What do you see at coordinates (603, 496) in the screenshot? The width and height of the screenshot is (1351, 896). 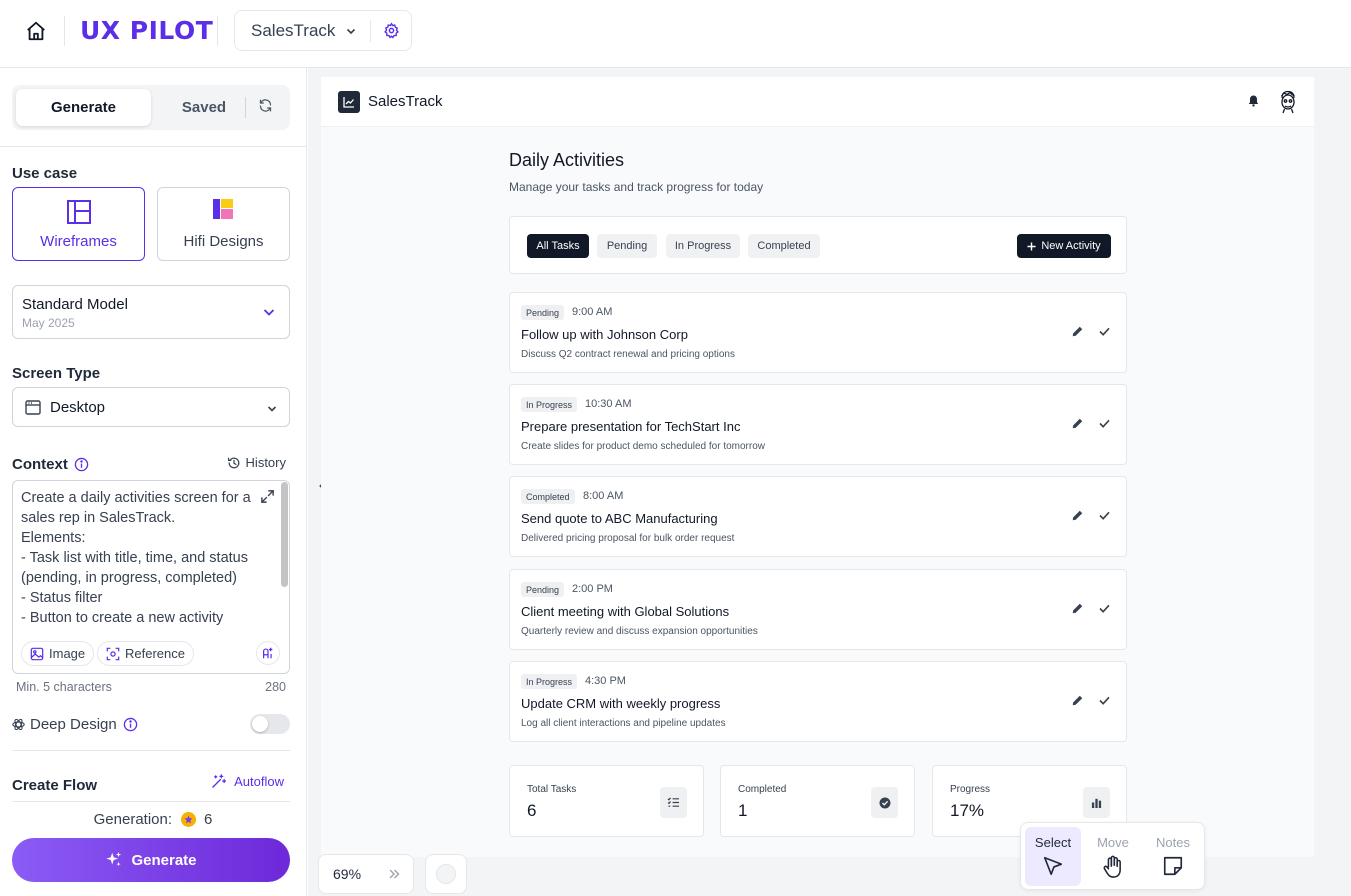 I see `task-time: 8:00 AM` at bounding box center [603, 496].